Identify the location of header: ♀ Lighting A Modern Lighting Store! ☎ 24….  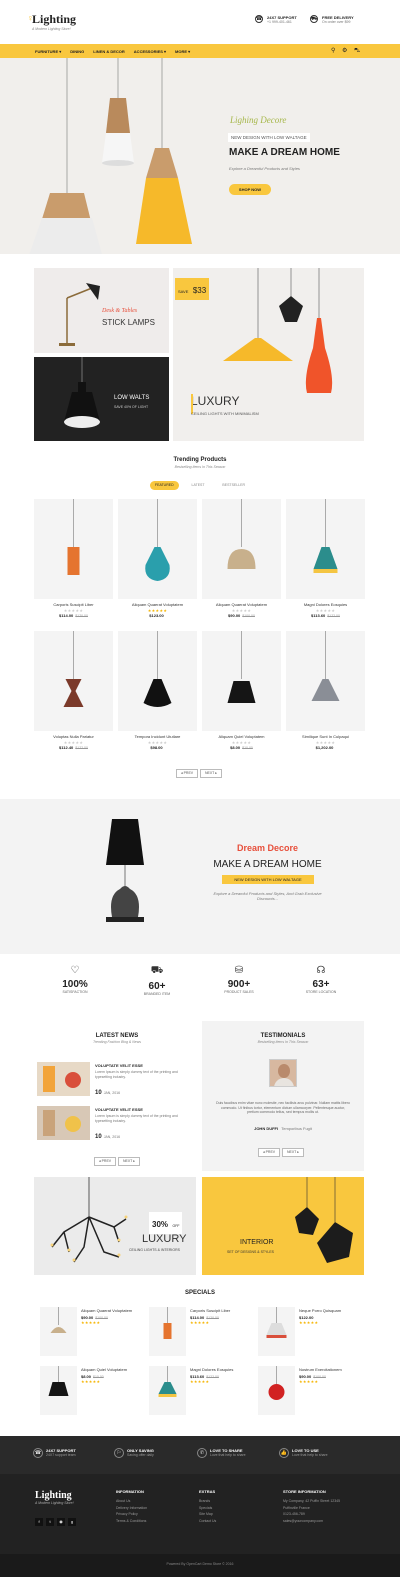
(200, 22).